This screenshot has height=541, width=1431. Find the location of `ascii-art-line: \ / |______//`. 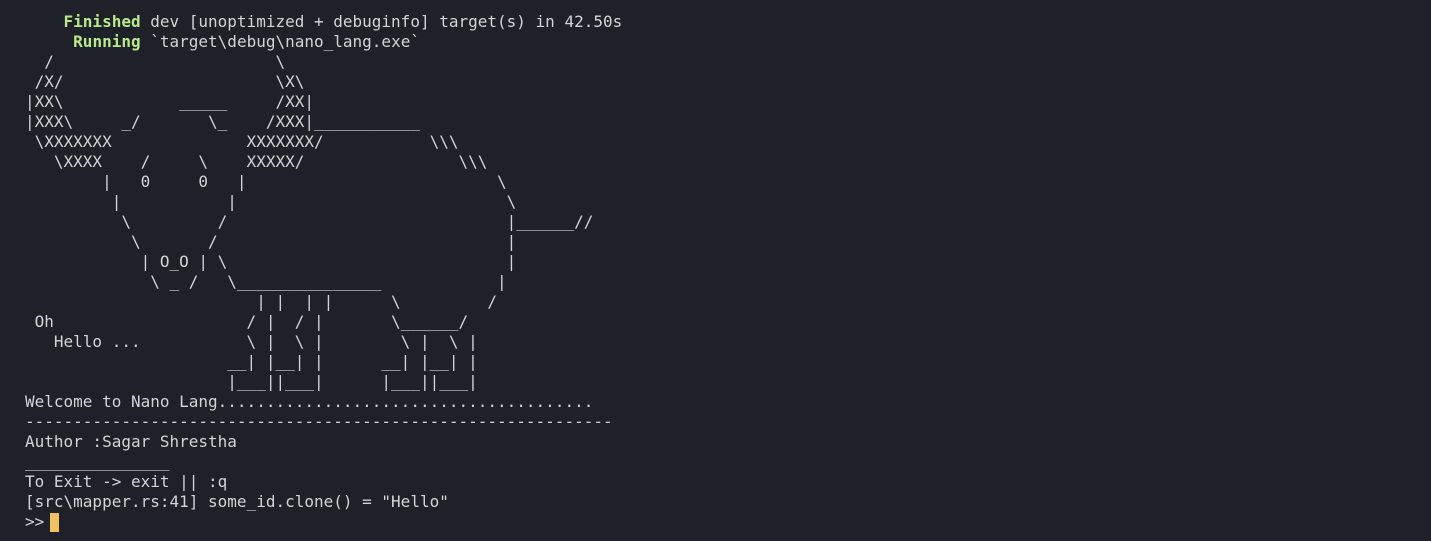

ascii-art-line: \ / |______// is located at coordinates (309, 221).